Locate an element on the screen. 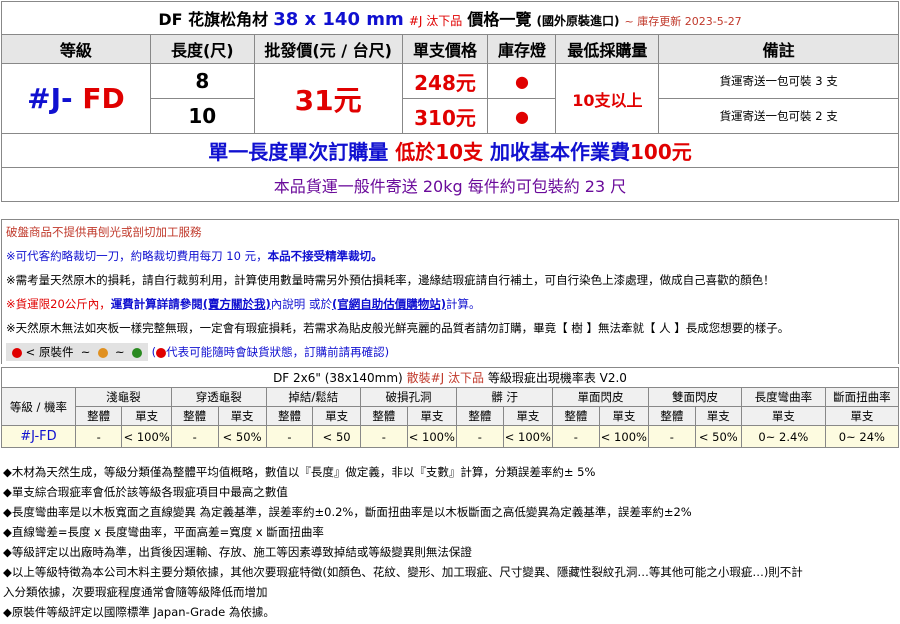 Image resolution: width=900 pixels, height=624 pixels. cat-twist: 斷面扭曲率 is located at coordinates (862, 397).